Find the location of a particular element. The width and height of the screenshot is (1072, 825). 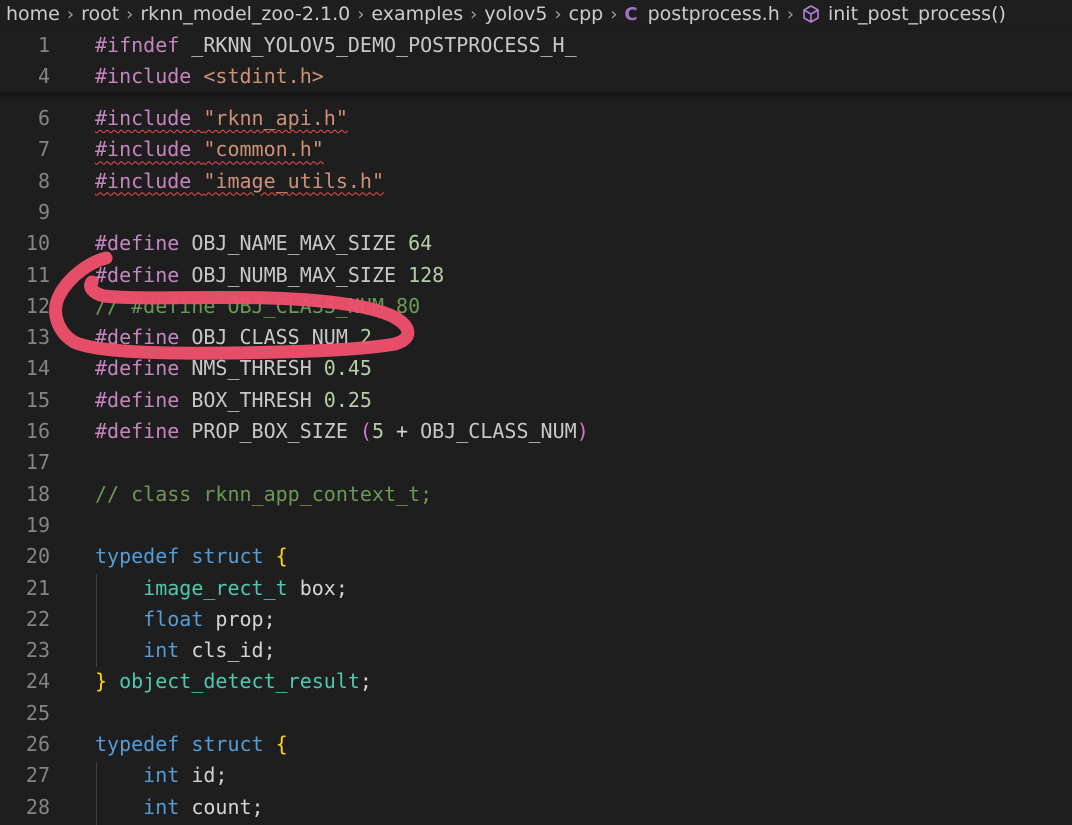

breadcrumb-item-model-zoo: rknn_model_zoo-2.1.0 is located at coordinates (245, 14).